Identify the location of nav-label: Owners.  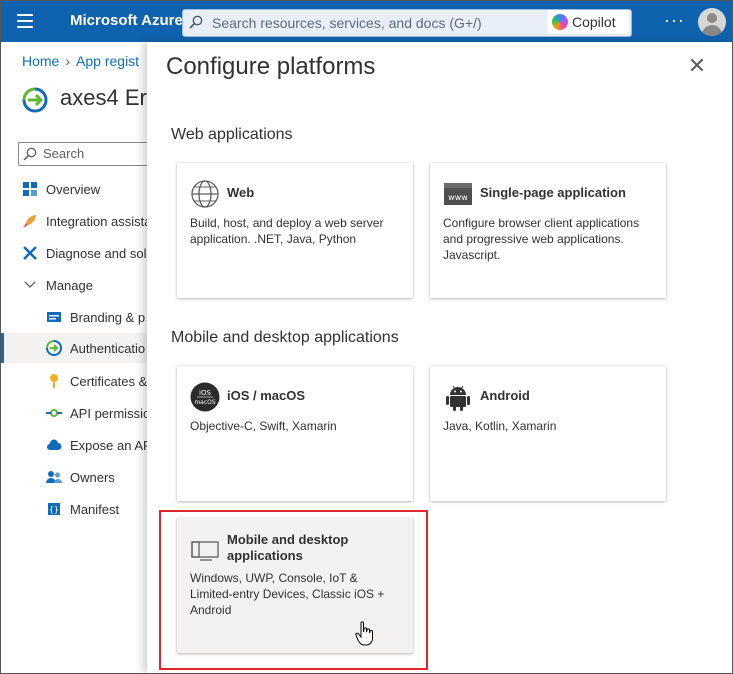
(92, 477).